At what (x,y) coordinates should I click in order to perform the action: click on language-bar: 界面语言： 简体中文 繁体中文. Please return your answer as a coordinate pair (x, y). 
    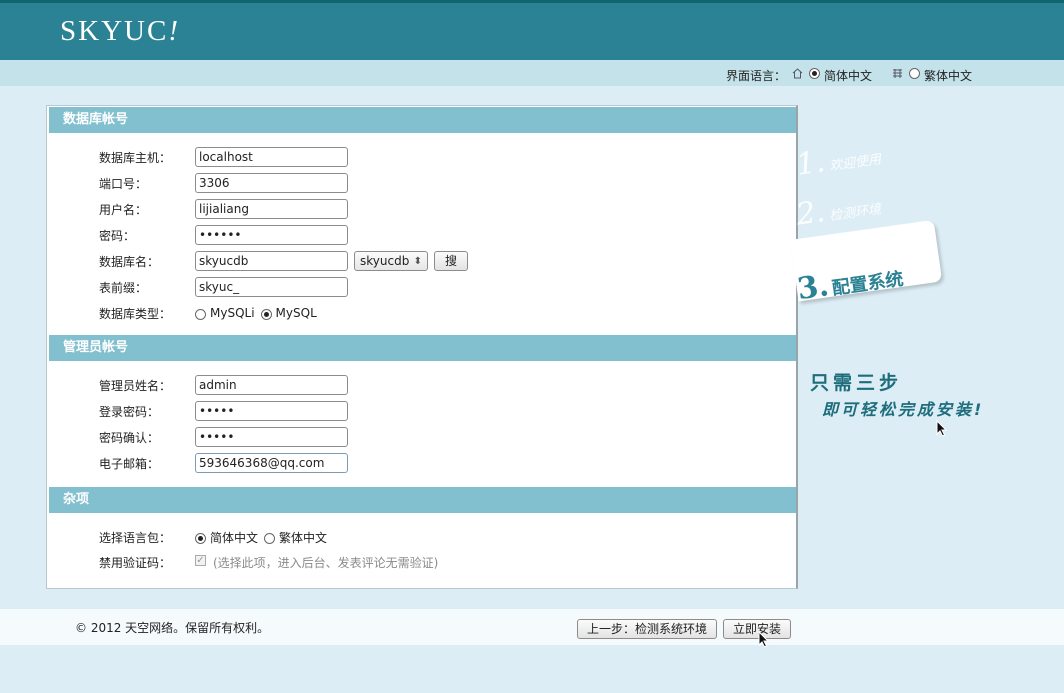
    Looking at the image, I should click on (532, 73).